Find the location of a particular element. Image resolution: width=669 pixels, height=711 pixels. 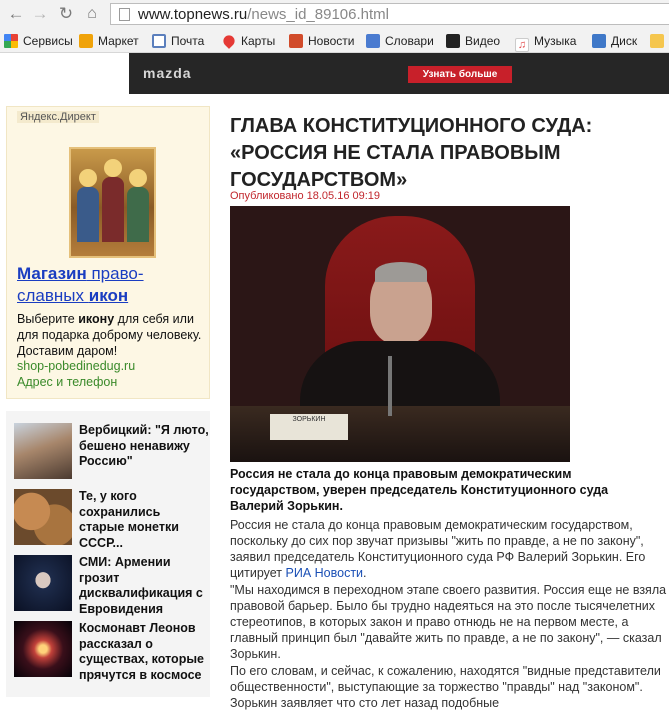

news-icon is located at coordinates (296, 41).